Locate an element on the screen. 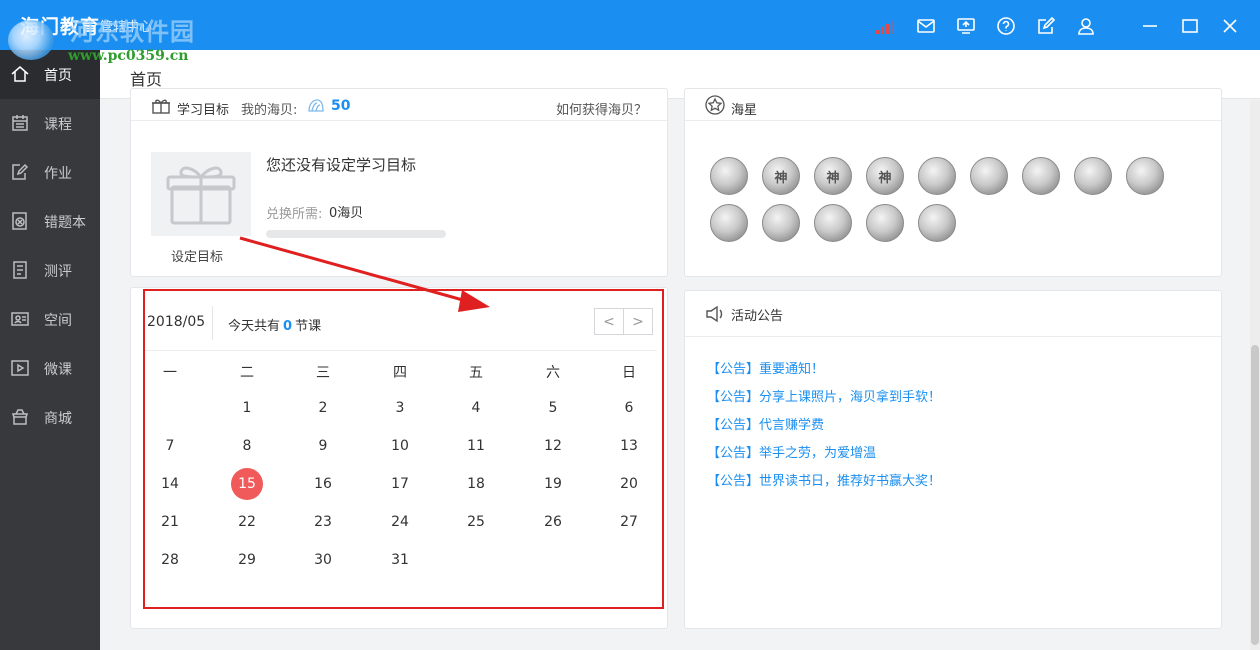 Image resolution: width=1260 pixels, height=650 pixels. sidebar-item-microcourse: 微课 is located at coordinates (50, 368).